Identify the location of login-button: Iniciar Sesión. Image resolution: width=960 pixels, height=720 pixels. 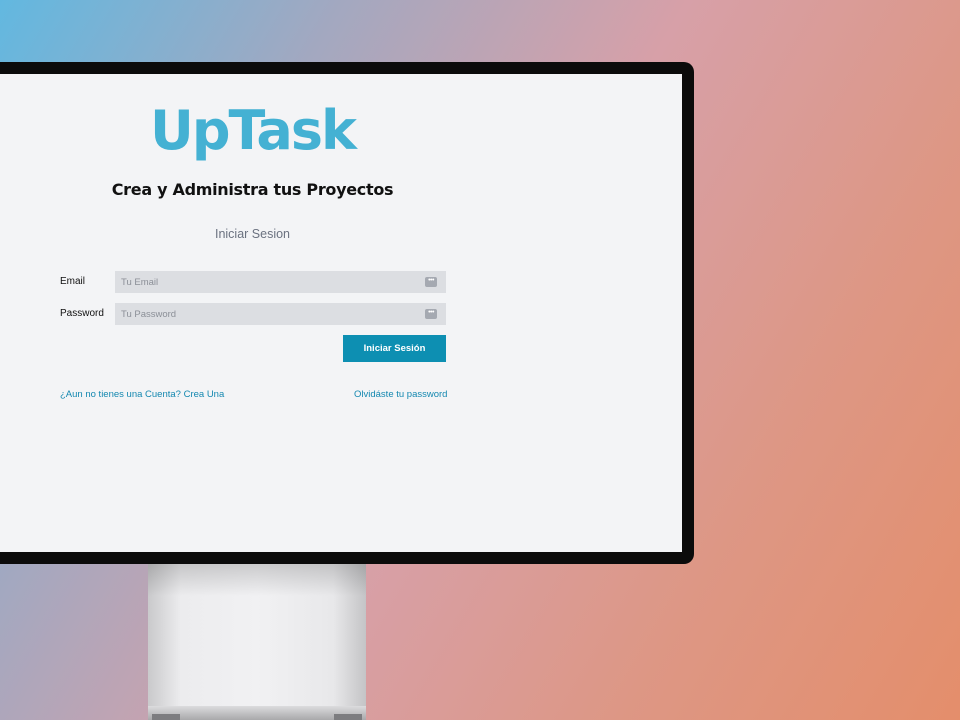
(394, 348).